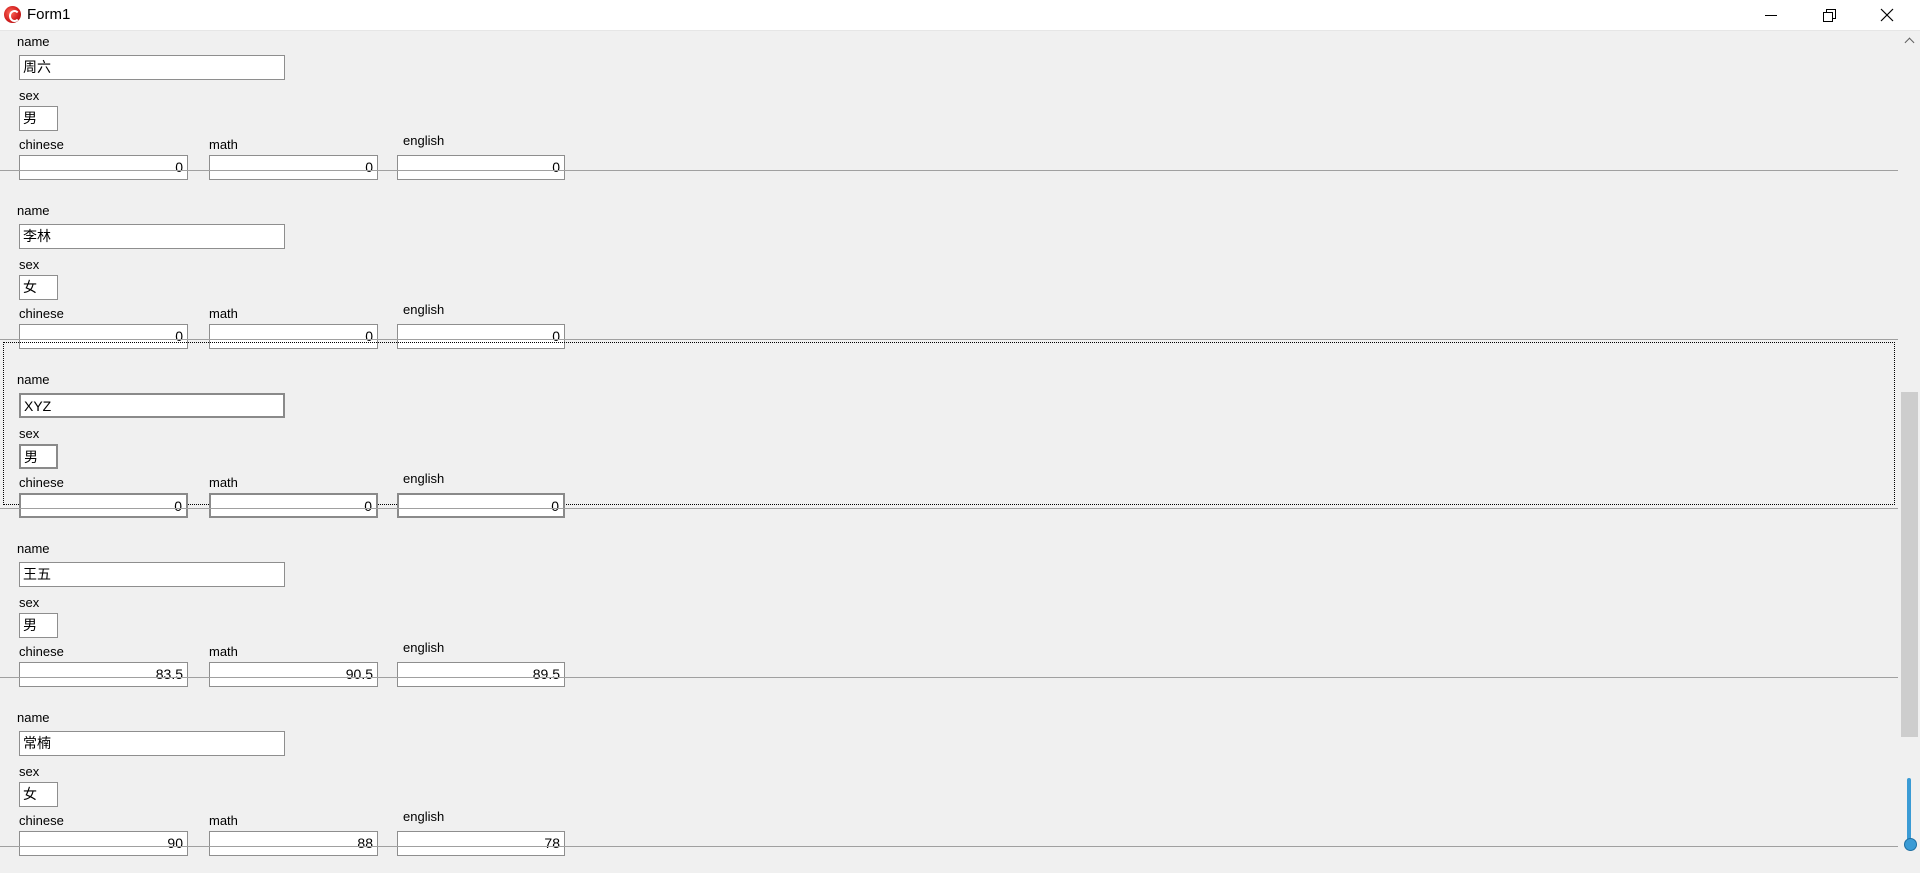  I want to click on name-field: 李林, so click(152, 236).